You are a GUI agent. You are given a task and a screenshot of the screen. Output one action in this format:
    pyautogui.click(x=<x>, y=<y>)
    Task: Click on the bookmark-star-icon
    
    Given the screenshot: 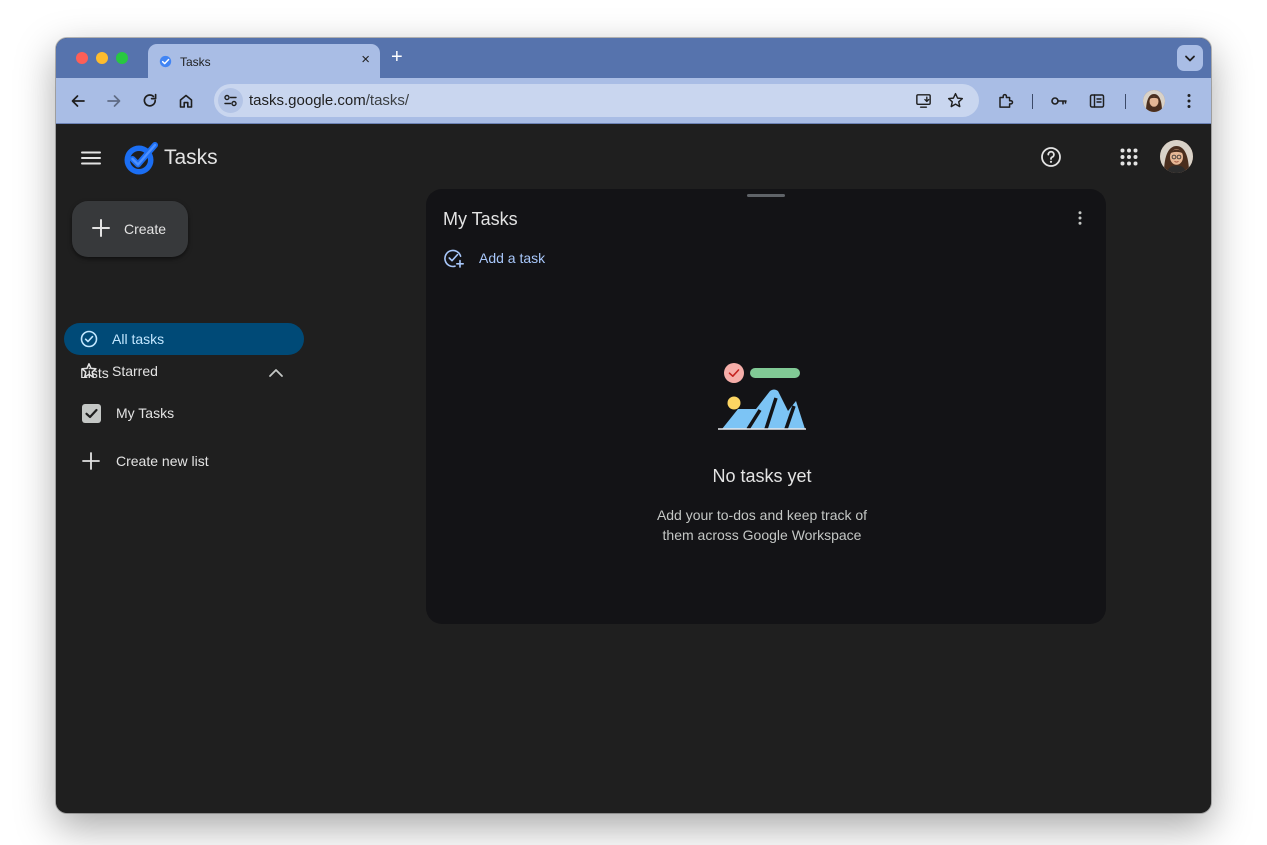 What is the action you would take?
    pyautogui.click(x=955, y=100)
    